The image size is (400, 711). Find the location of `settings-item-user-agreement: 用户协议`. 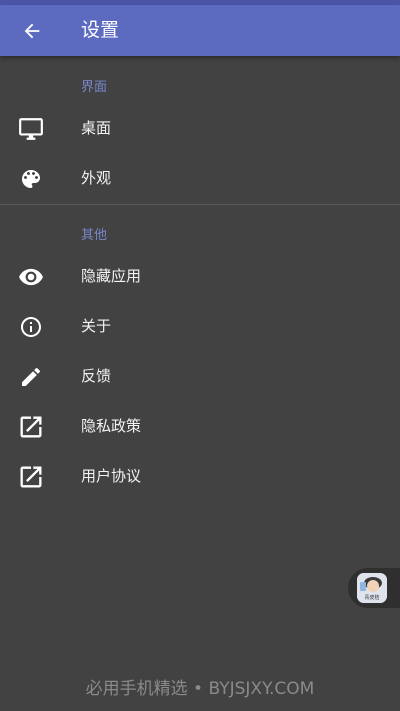

settings-item-user-agreement: 用户协议 is located at coordinates (200, 477).